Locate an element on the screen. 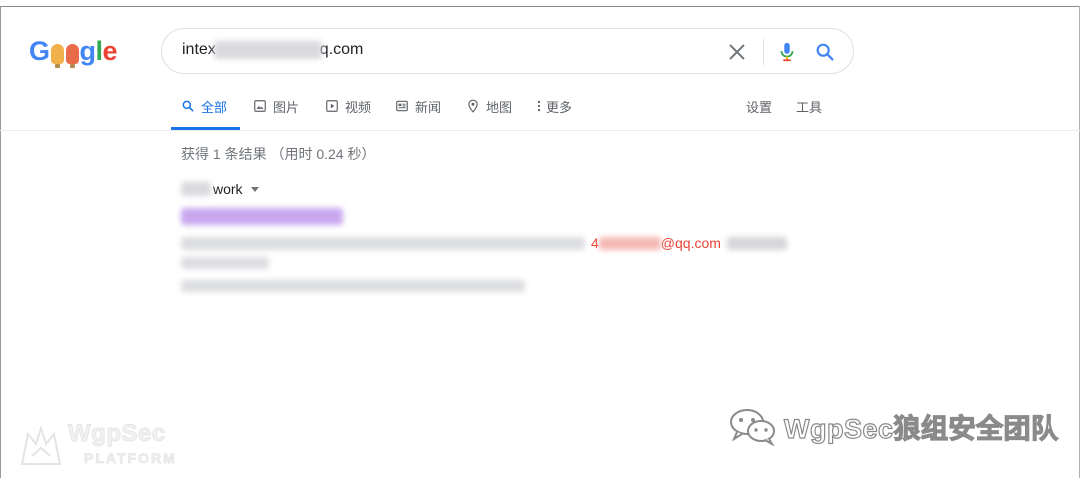 The height and width of the screenshot is (478, 1080). tab-news-label: 新闻 is located at coordinates (428, 107).